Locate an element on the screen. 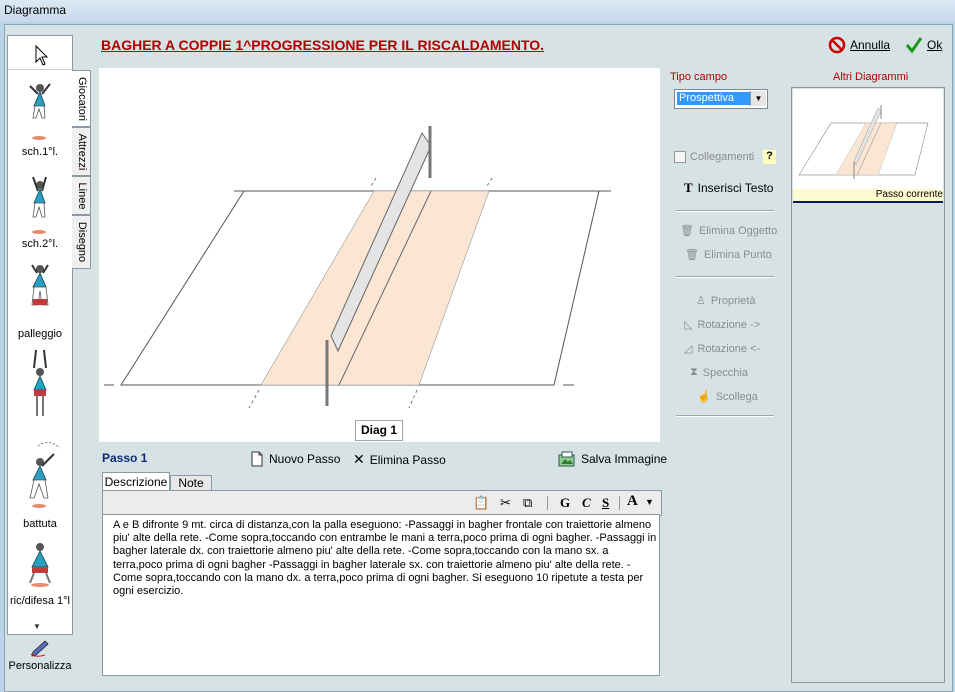  title-bar: Diagramma is located at coordinates (477, 11).